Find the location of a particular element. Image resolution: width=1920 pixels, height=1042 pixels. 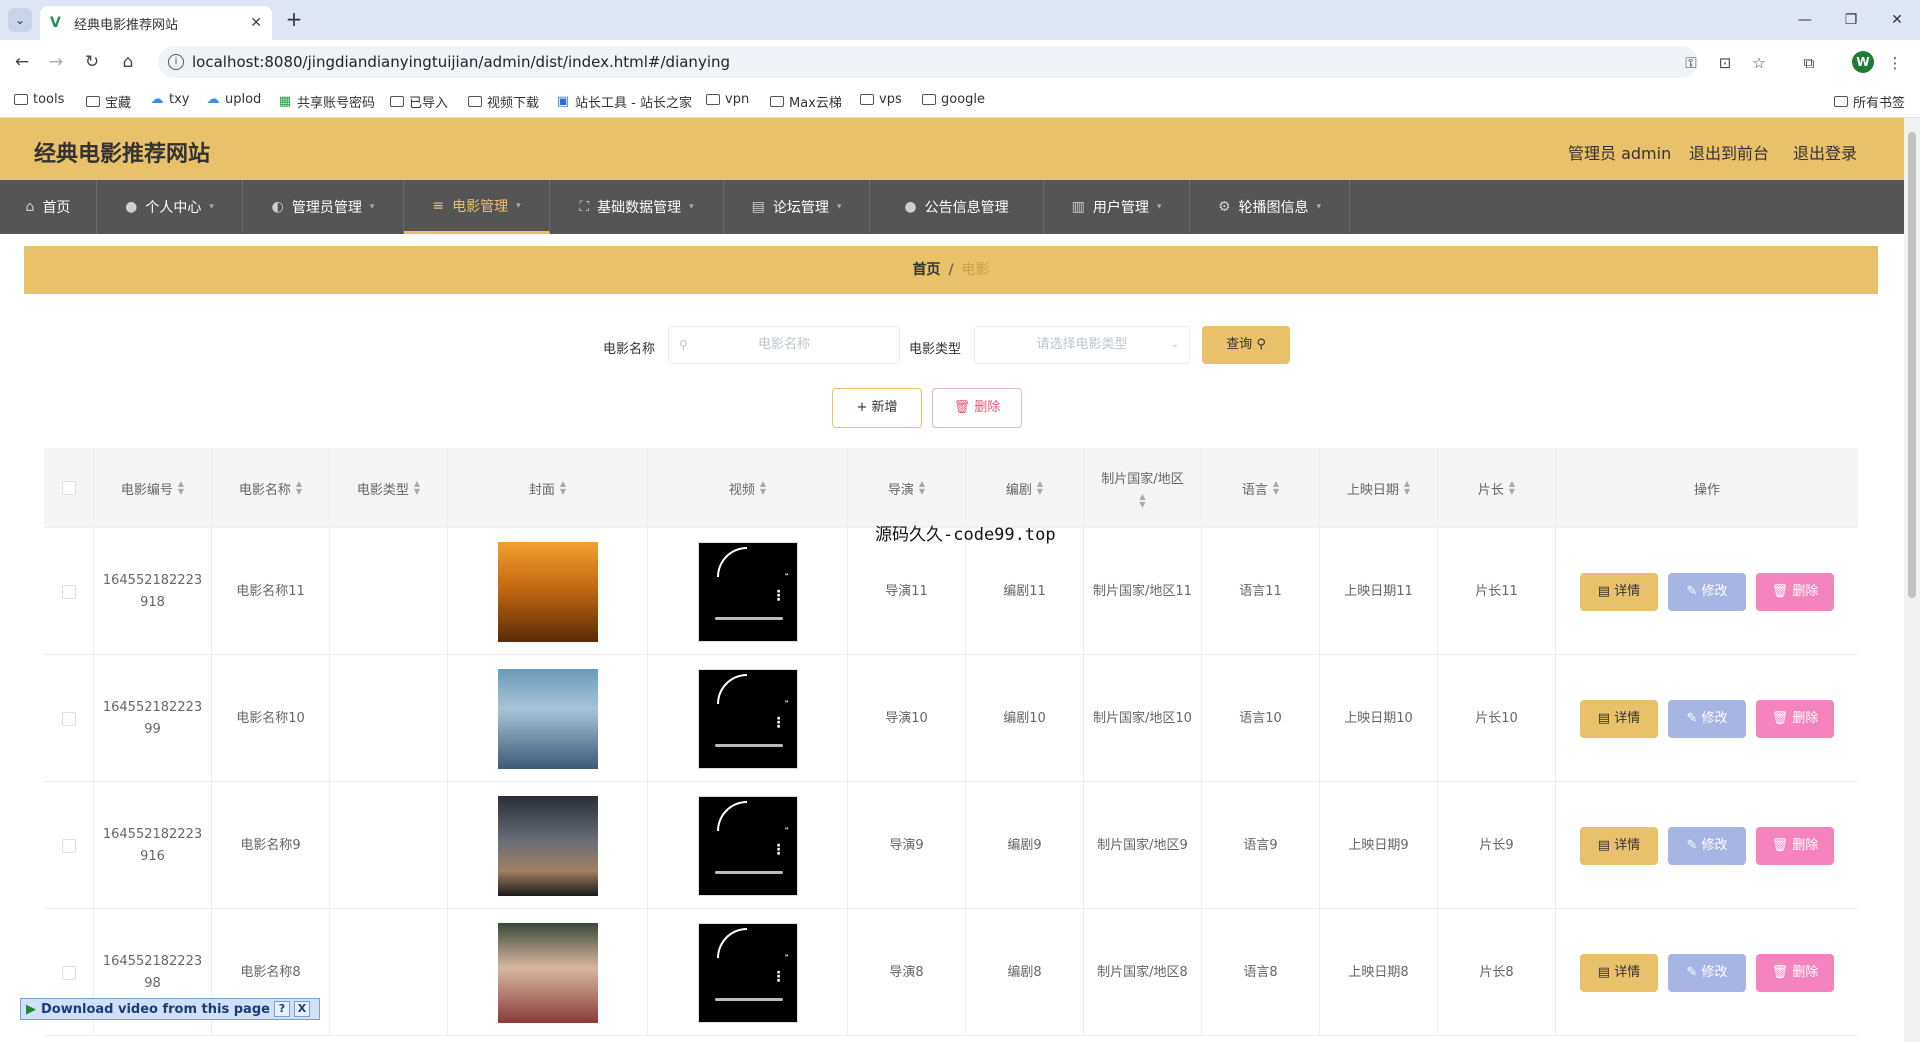

download-video-bar: ▶ Download video from this page ? X is located at coordinates (170, 1009).